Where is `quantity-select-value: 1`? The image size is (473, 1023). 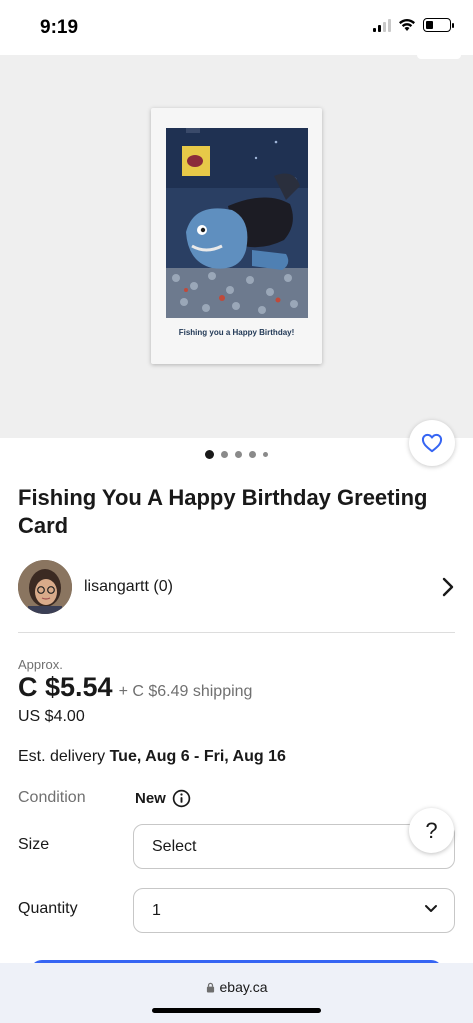 quantity-select-value: 1 is located at coordinates (156, 910).